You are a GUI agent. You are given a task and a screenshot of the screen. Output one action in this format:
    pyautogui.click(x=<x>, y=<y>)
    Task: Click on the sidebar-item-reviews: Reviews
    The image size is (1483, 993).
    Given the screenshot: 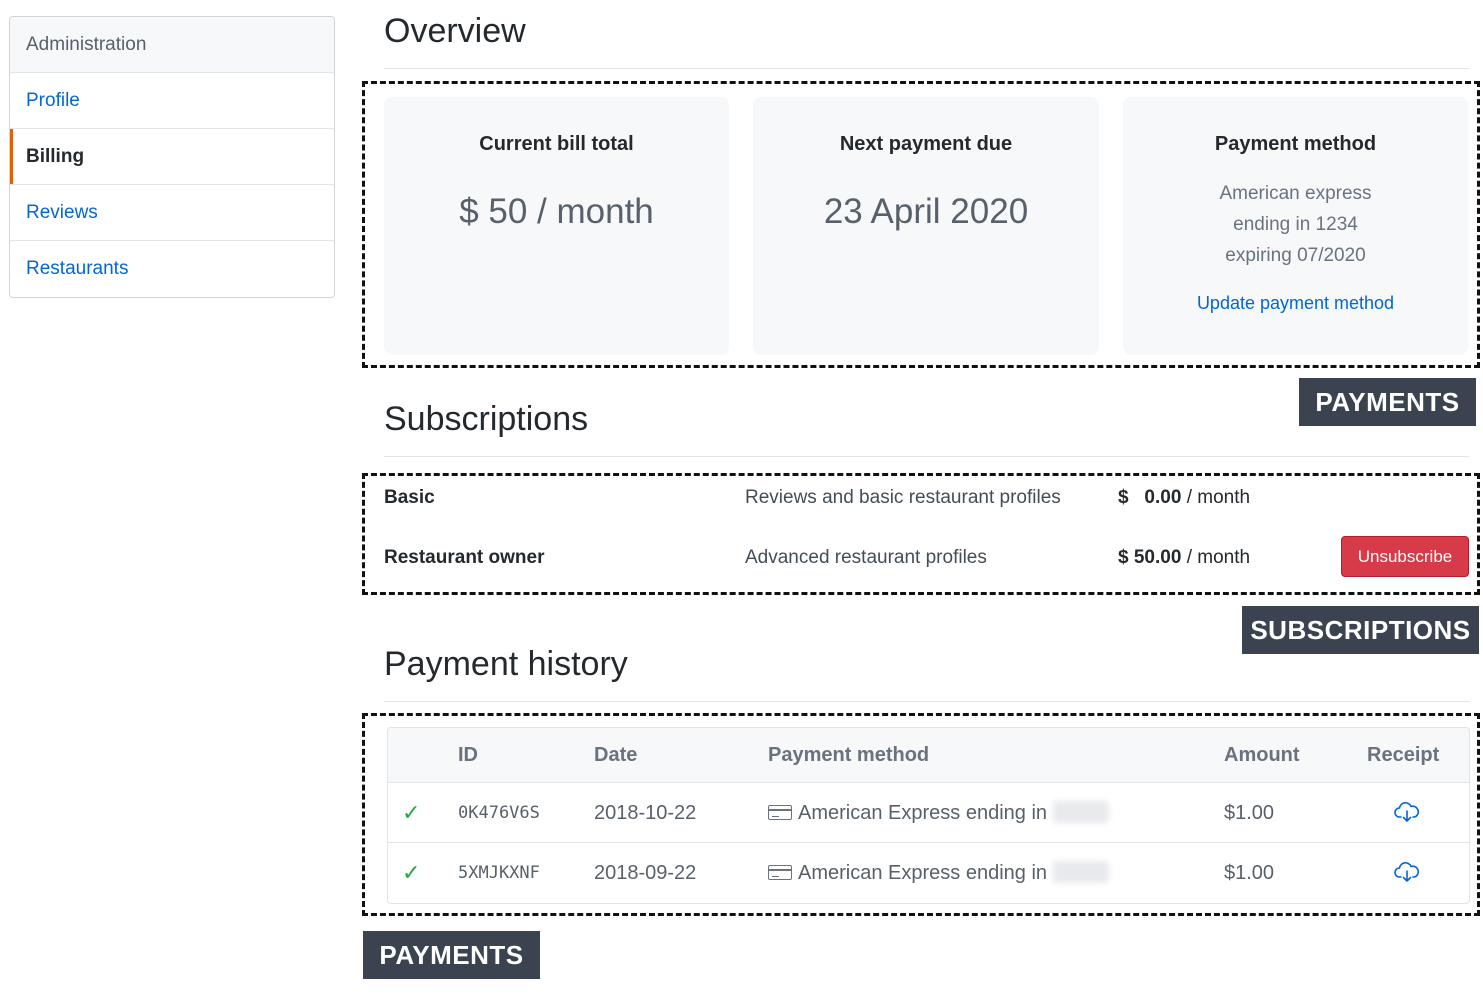 What is the action you would take?
    pyautogui.click(x=172, y=213)
    